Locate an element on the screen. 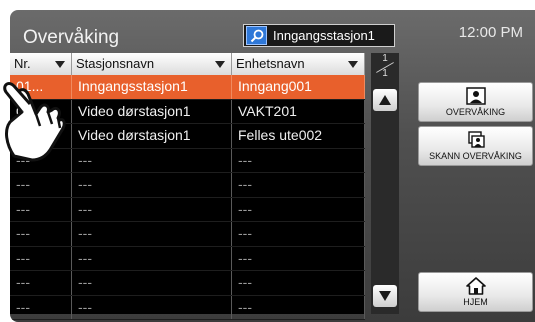  scan-monitor-button: SKANN OVERVÅKING is located at coordinates (475, 146).